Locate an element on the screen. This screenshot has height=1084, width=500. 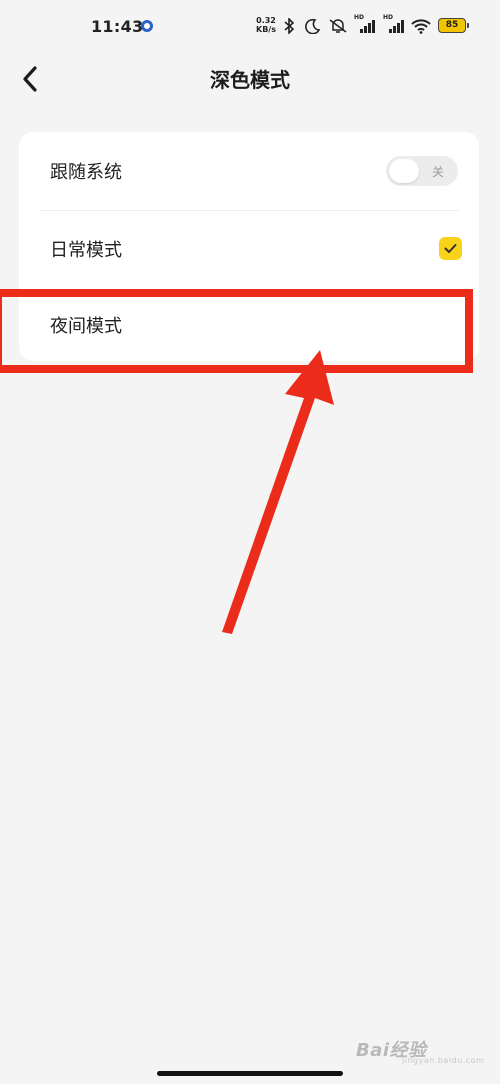
battery-level: 85 is located at coordinates (452, 25).